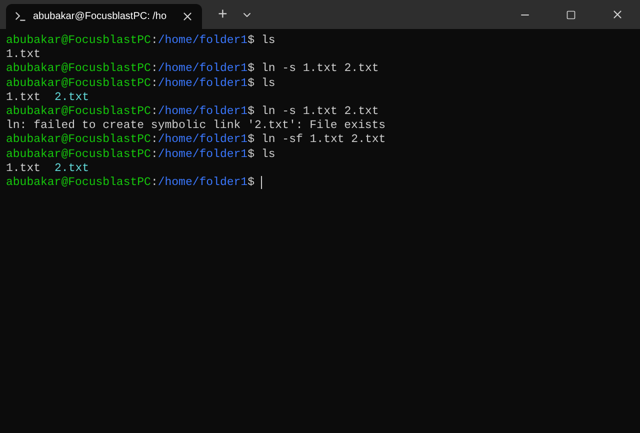 The width and height of the screenshot is (640, 433). Describe the element at coordinates (323, 140) in the screenshot. I see `command-text: ln -sf 1.txt 2.txt` at that location.